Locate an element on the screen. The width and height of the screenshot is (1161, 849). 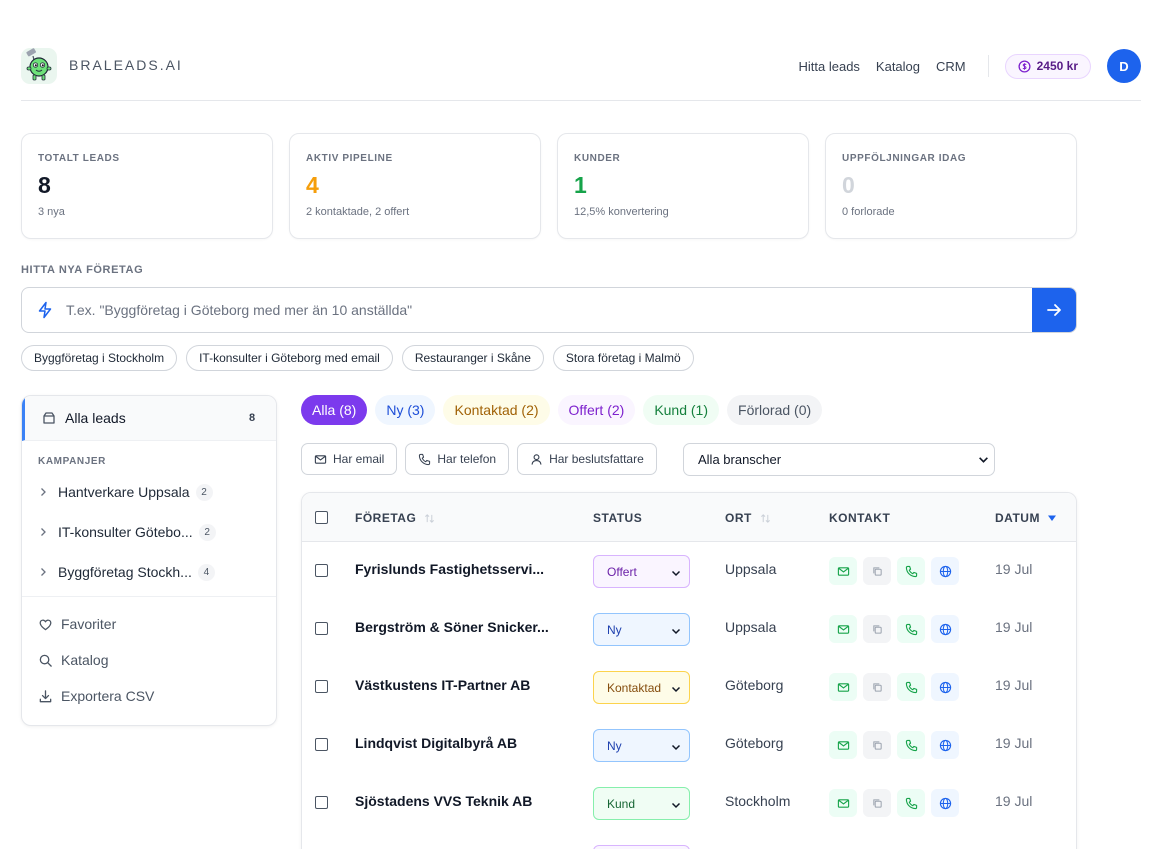
filter-has-decision-maker-button: Har beslutsfattare is located at coordinates (587, 459).